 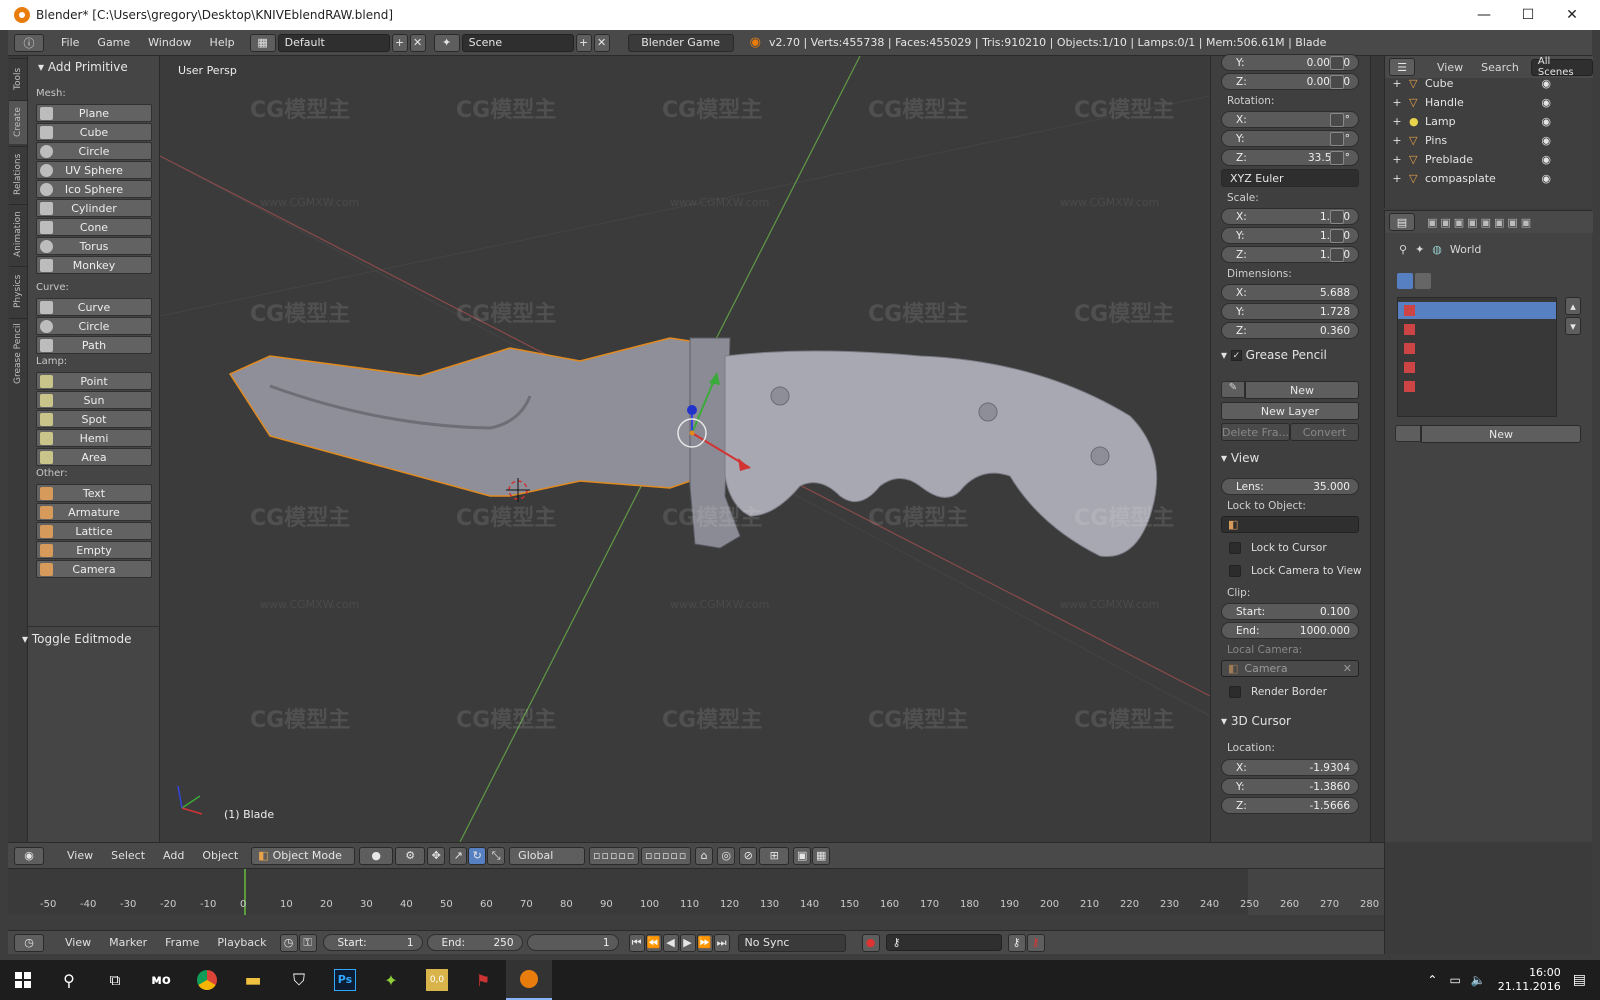 What do you see at coordinates (1403, 249) in the screenshot?
I see `pin-icon: ⚲` at bounding box center [1403, 249].